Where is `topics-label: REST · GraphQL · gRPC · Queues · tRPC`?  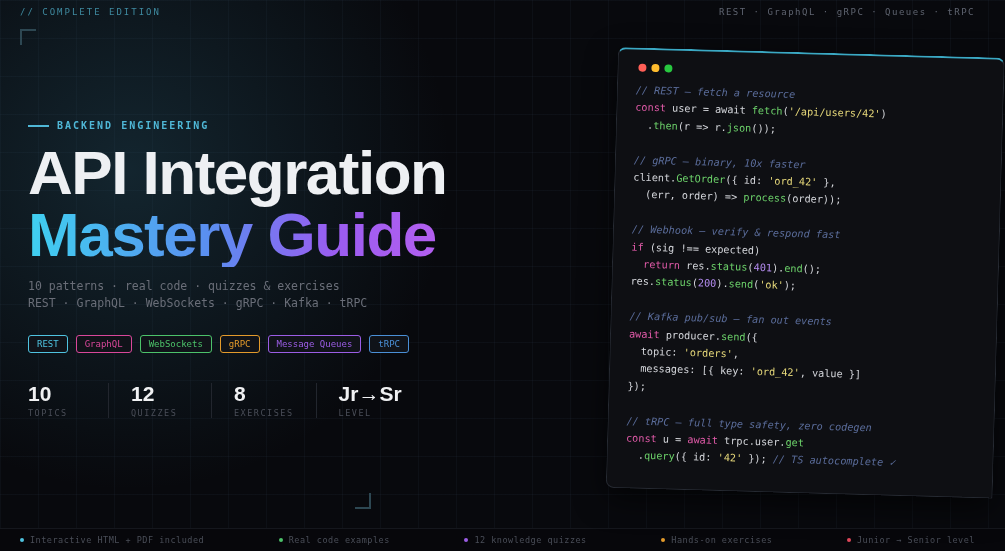
topics-label: REST · GraphQL · gRPC · Queues · tRPC is located at coordinates (847, 13).